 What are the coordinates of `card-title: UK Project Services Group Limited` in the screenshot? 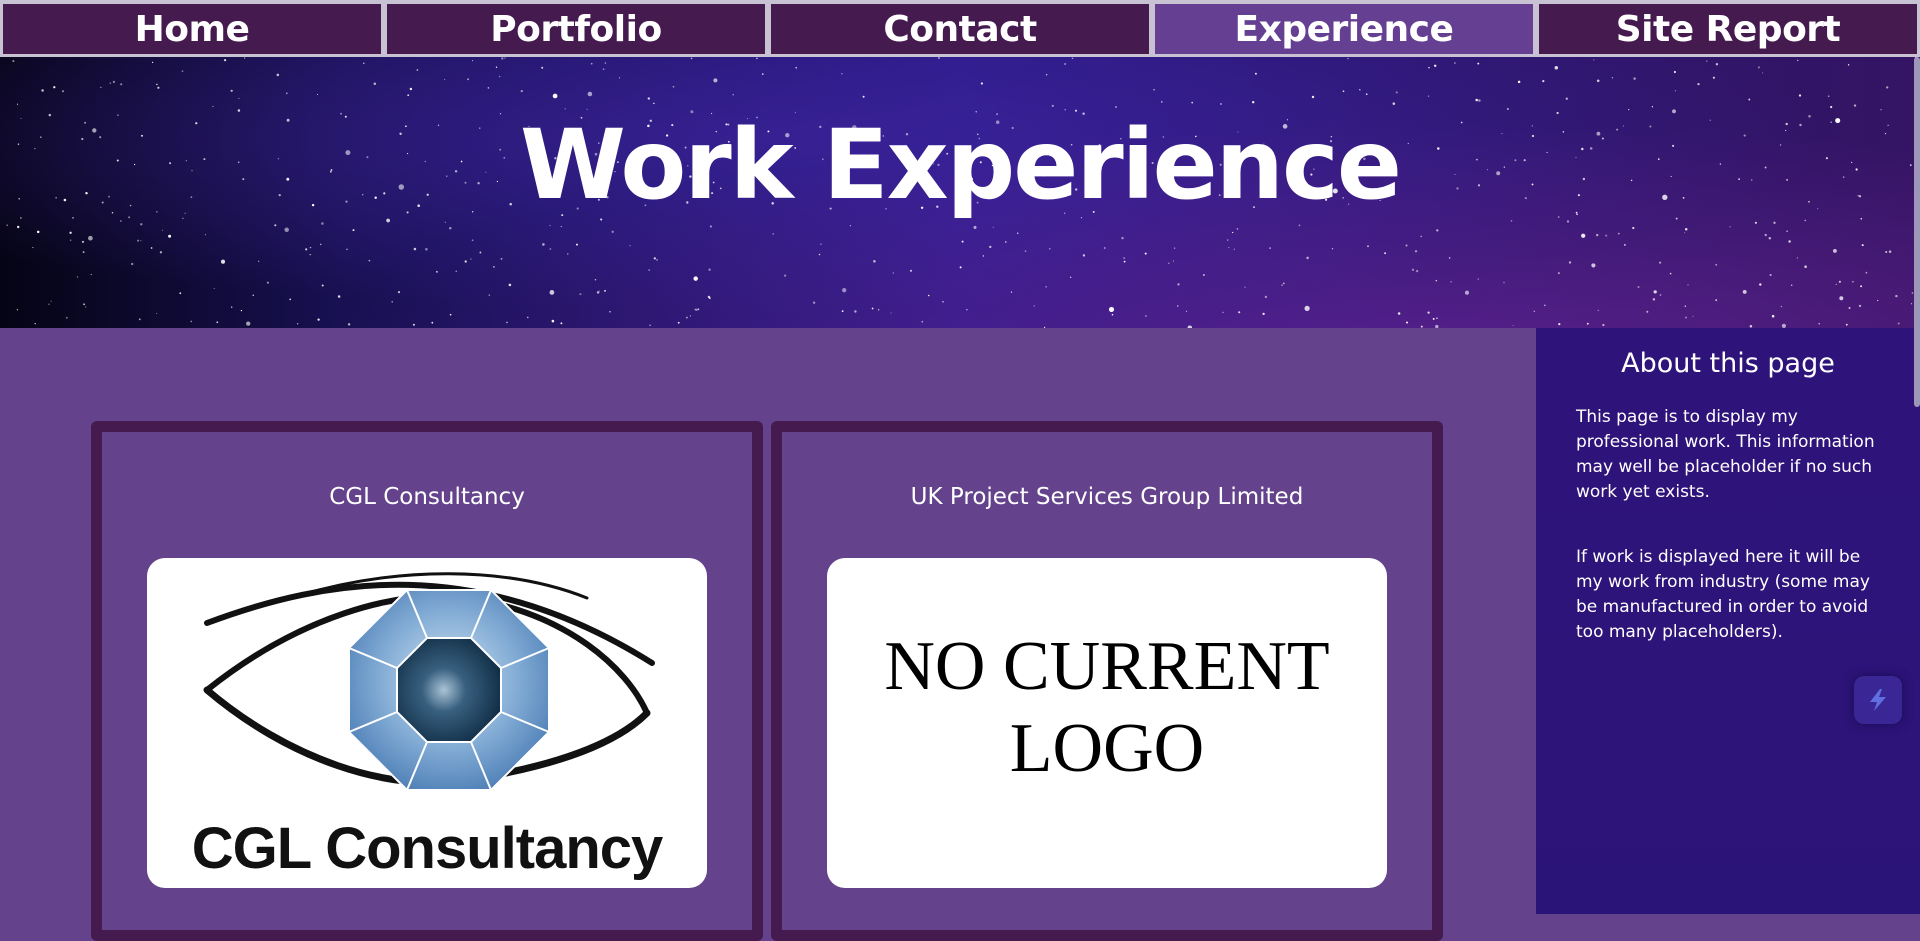 It's located at (1107, 497).